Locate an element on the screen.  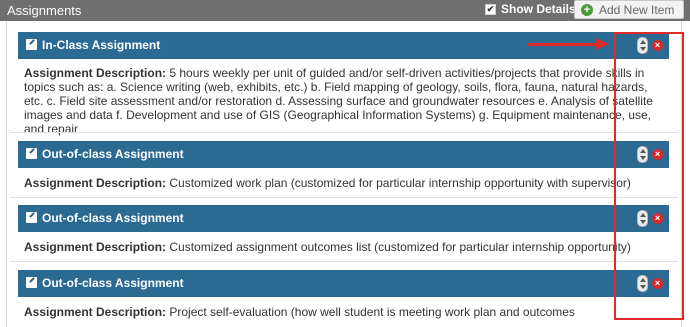
show-details-toggle: ✔ Show Details is located at coordinates (530, 9).